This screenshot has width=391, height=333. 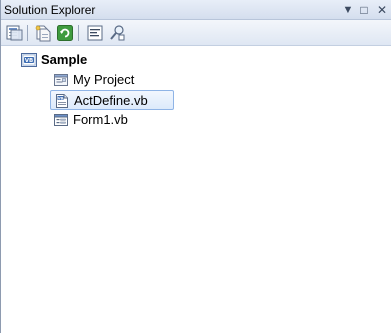 I want to click on tree-node-label: Sample, so click(x=64, y=59).